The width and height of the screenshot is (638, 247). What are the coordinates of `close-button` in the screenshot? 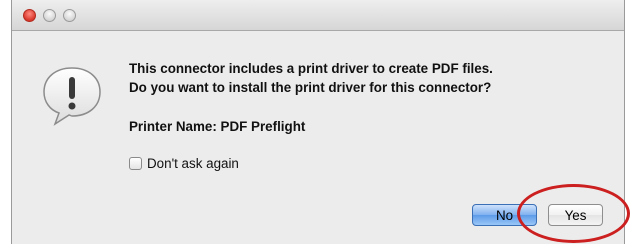 It's located at (29, 15).